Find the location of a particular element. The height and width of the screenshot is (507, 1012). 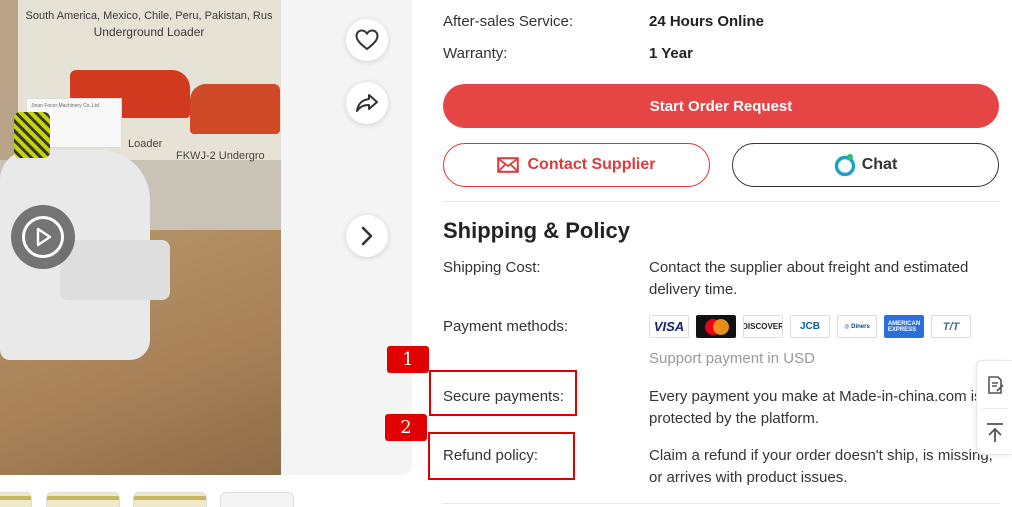

hydraulic-pump-port is located at coordinates (115, 270).